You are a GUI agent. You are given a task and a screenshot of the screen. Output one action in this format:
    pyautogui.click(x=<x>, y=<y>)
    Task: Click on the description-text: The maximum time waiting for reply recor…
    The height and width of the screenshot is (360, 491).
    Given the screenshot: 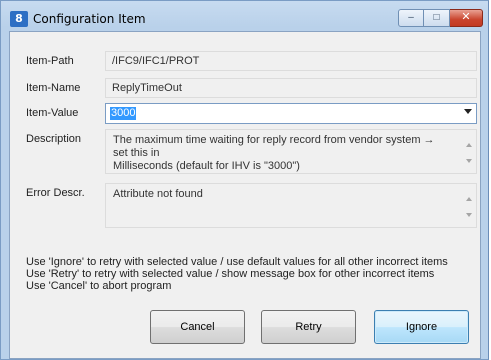 What is the action you would take?
    pyautogui.click(x=282, y=153)
    